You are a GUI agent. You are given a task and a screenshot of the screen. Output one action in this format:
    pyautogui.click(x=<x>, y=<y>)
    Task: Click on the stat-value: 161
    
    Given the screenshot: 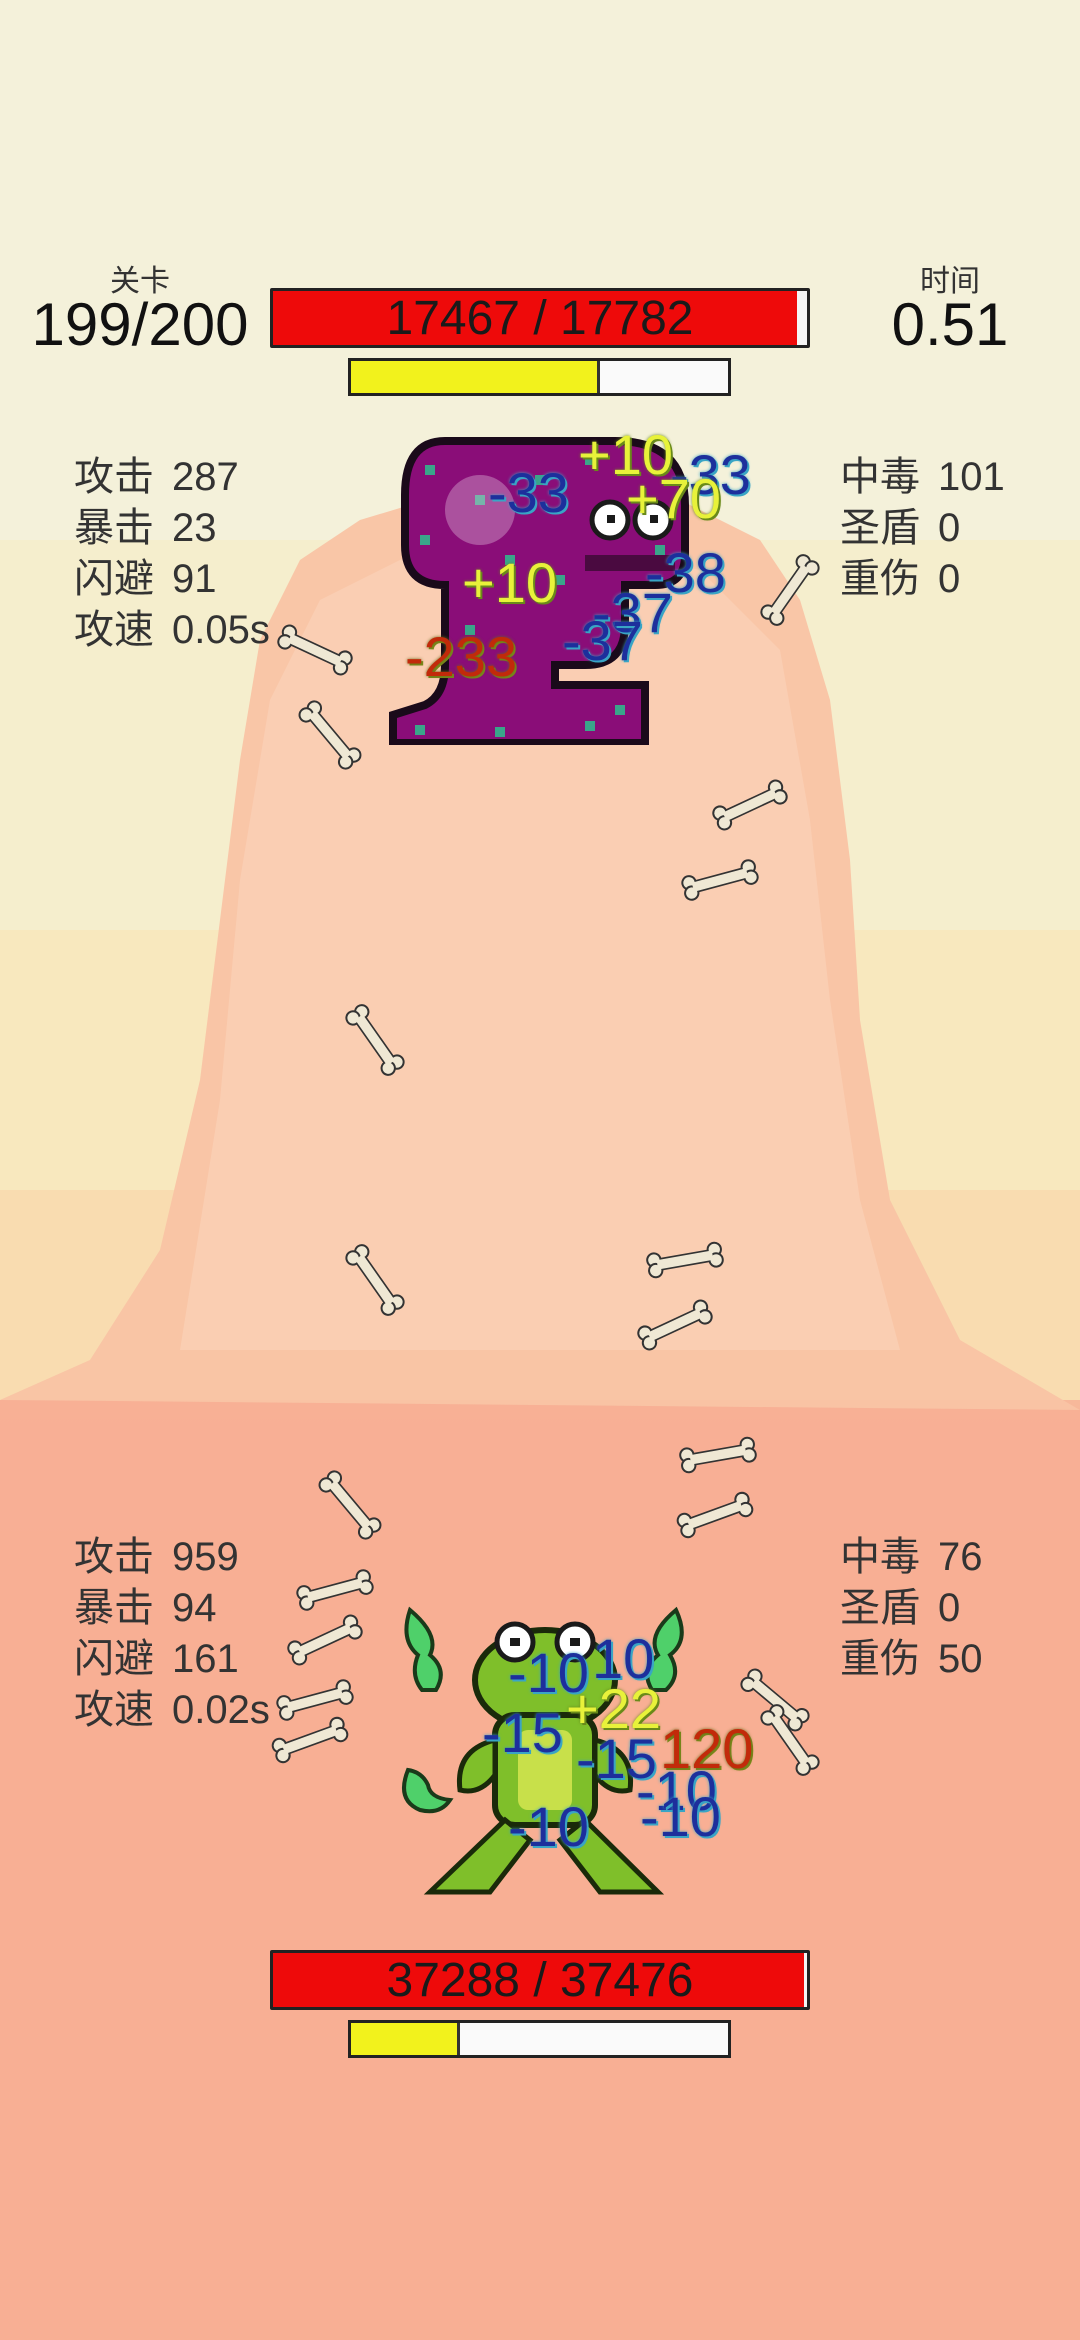 What is the action you would take?
    pyautogui.click(x=205, y=1659)
    